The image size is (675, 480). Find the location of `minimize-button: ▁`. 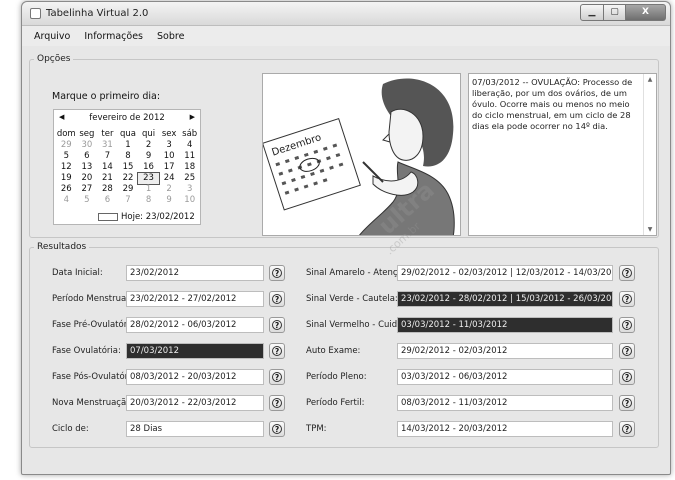

minimize-button: ▁ is located at coordinates (592, 12).